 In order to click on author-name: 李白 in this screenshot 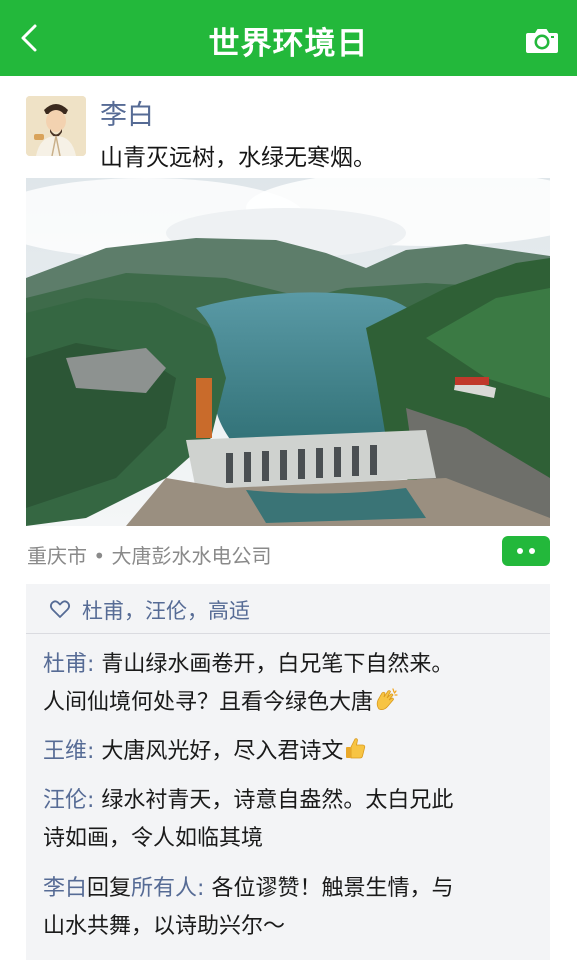, I will do `click(127, 112)`.